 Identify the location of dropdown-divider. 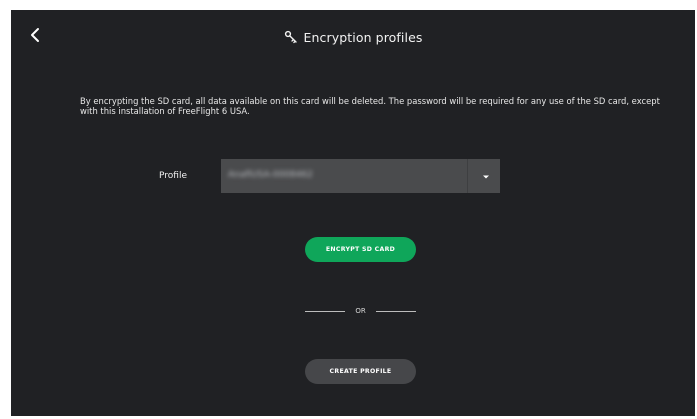
(467, 176).